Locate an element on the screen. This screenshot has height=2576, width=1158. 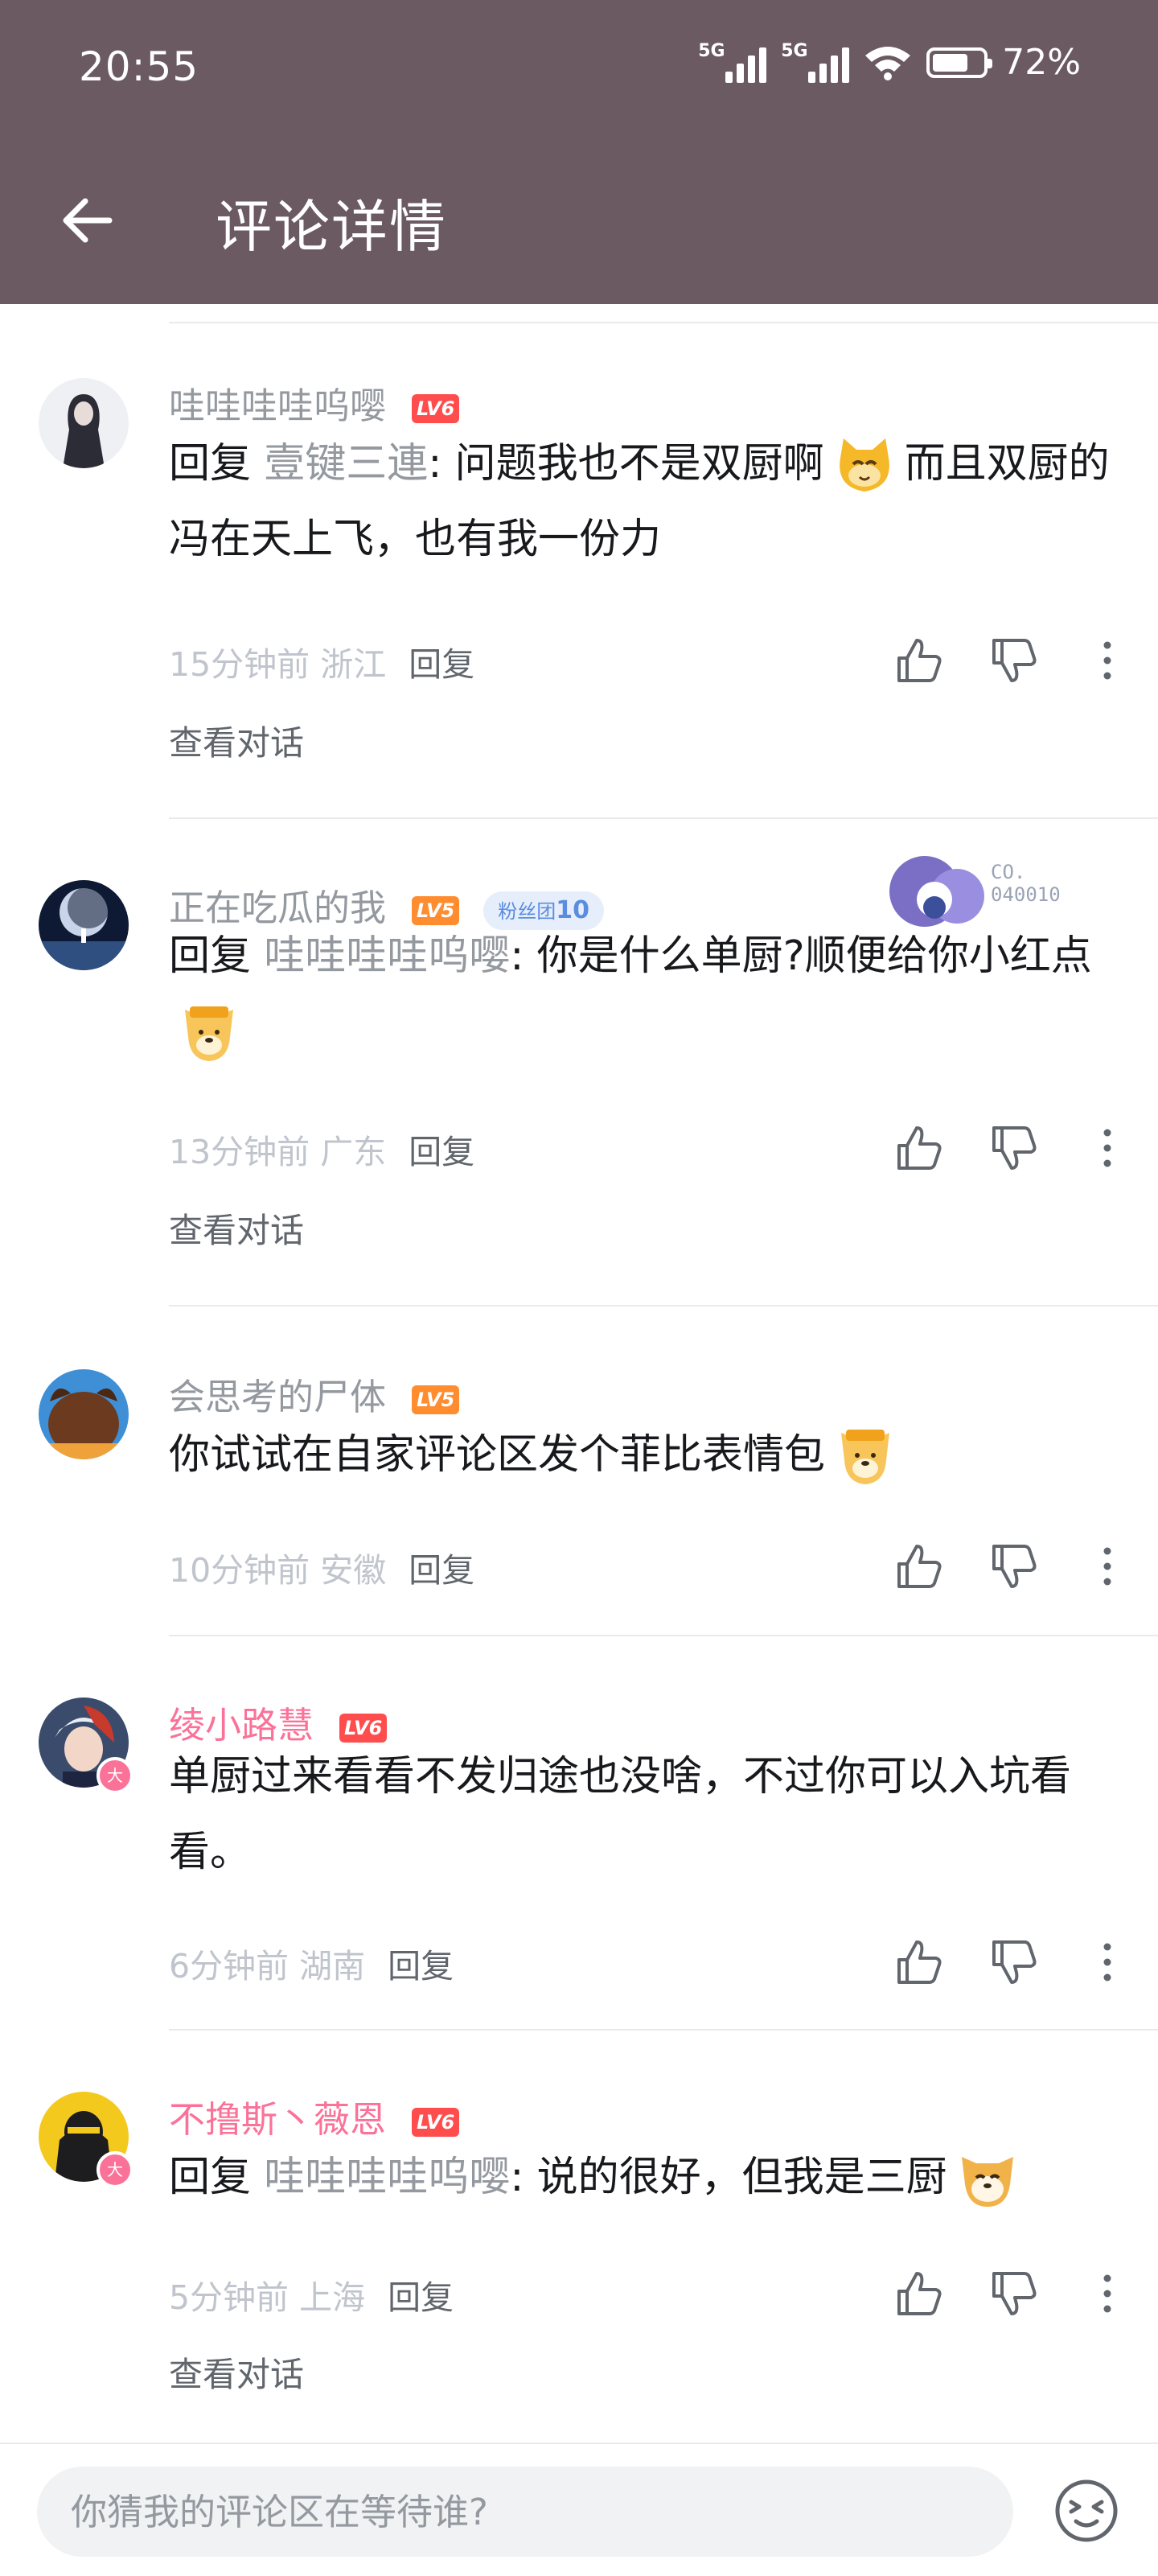
comment-text-part: : 你是什么单厨?顺便给你小红点 is located at coordinates (801, 956).